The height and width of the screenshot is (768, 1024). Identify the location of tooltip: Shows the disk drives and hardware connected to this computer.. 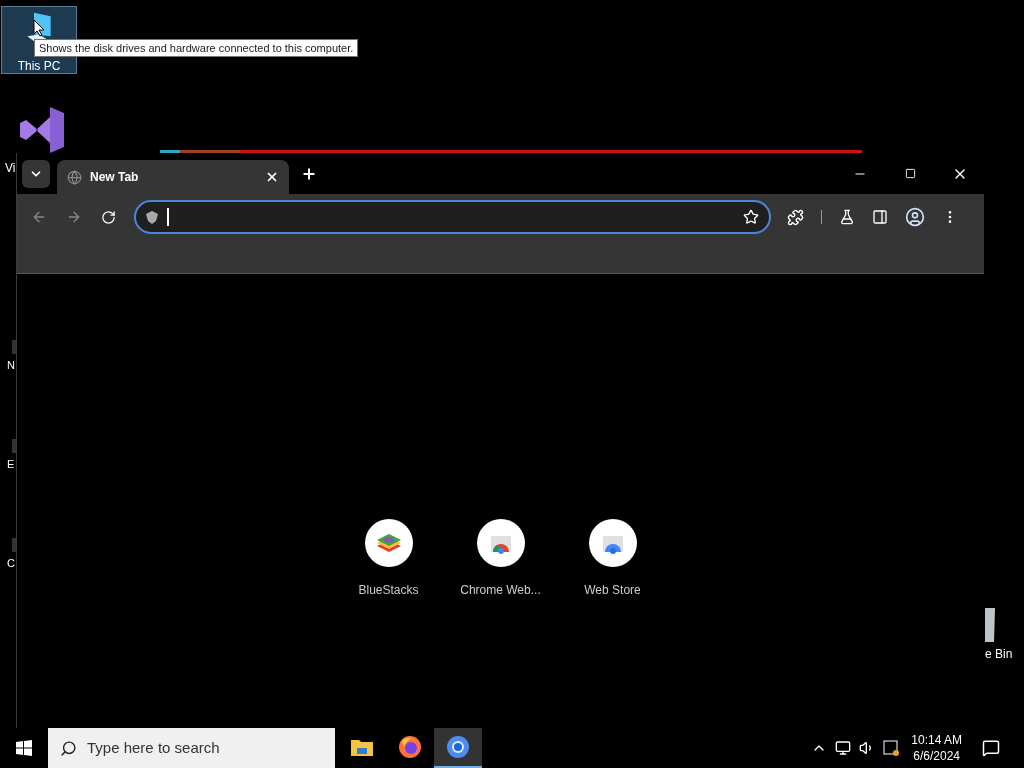
(196, 48).